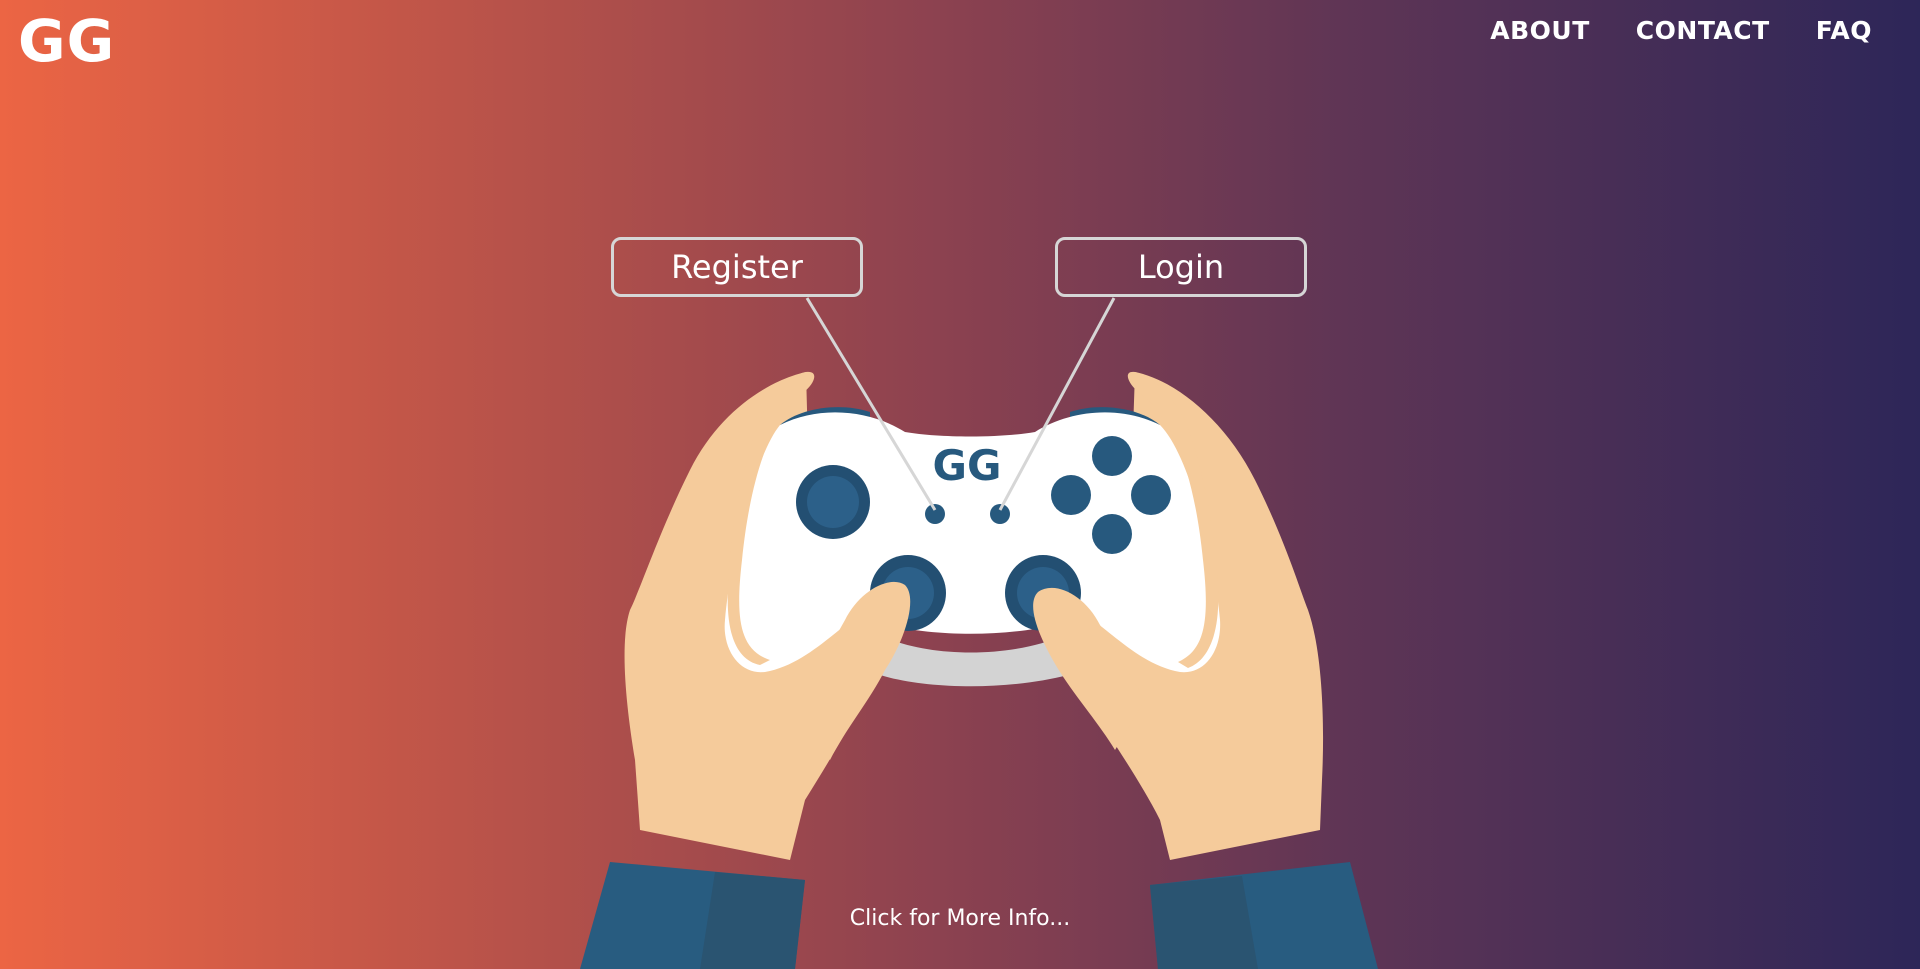 The height and width of the screenshot is (969, 1920). I want to click on controller-logo: GG, so click(967, 465).